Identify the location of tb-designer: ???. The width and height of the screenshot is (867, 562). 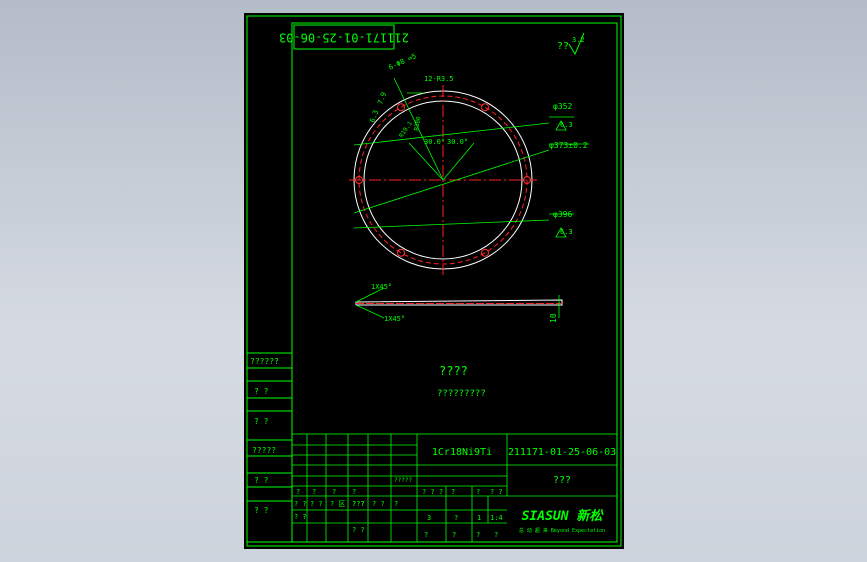
(358, 504).